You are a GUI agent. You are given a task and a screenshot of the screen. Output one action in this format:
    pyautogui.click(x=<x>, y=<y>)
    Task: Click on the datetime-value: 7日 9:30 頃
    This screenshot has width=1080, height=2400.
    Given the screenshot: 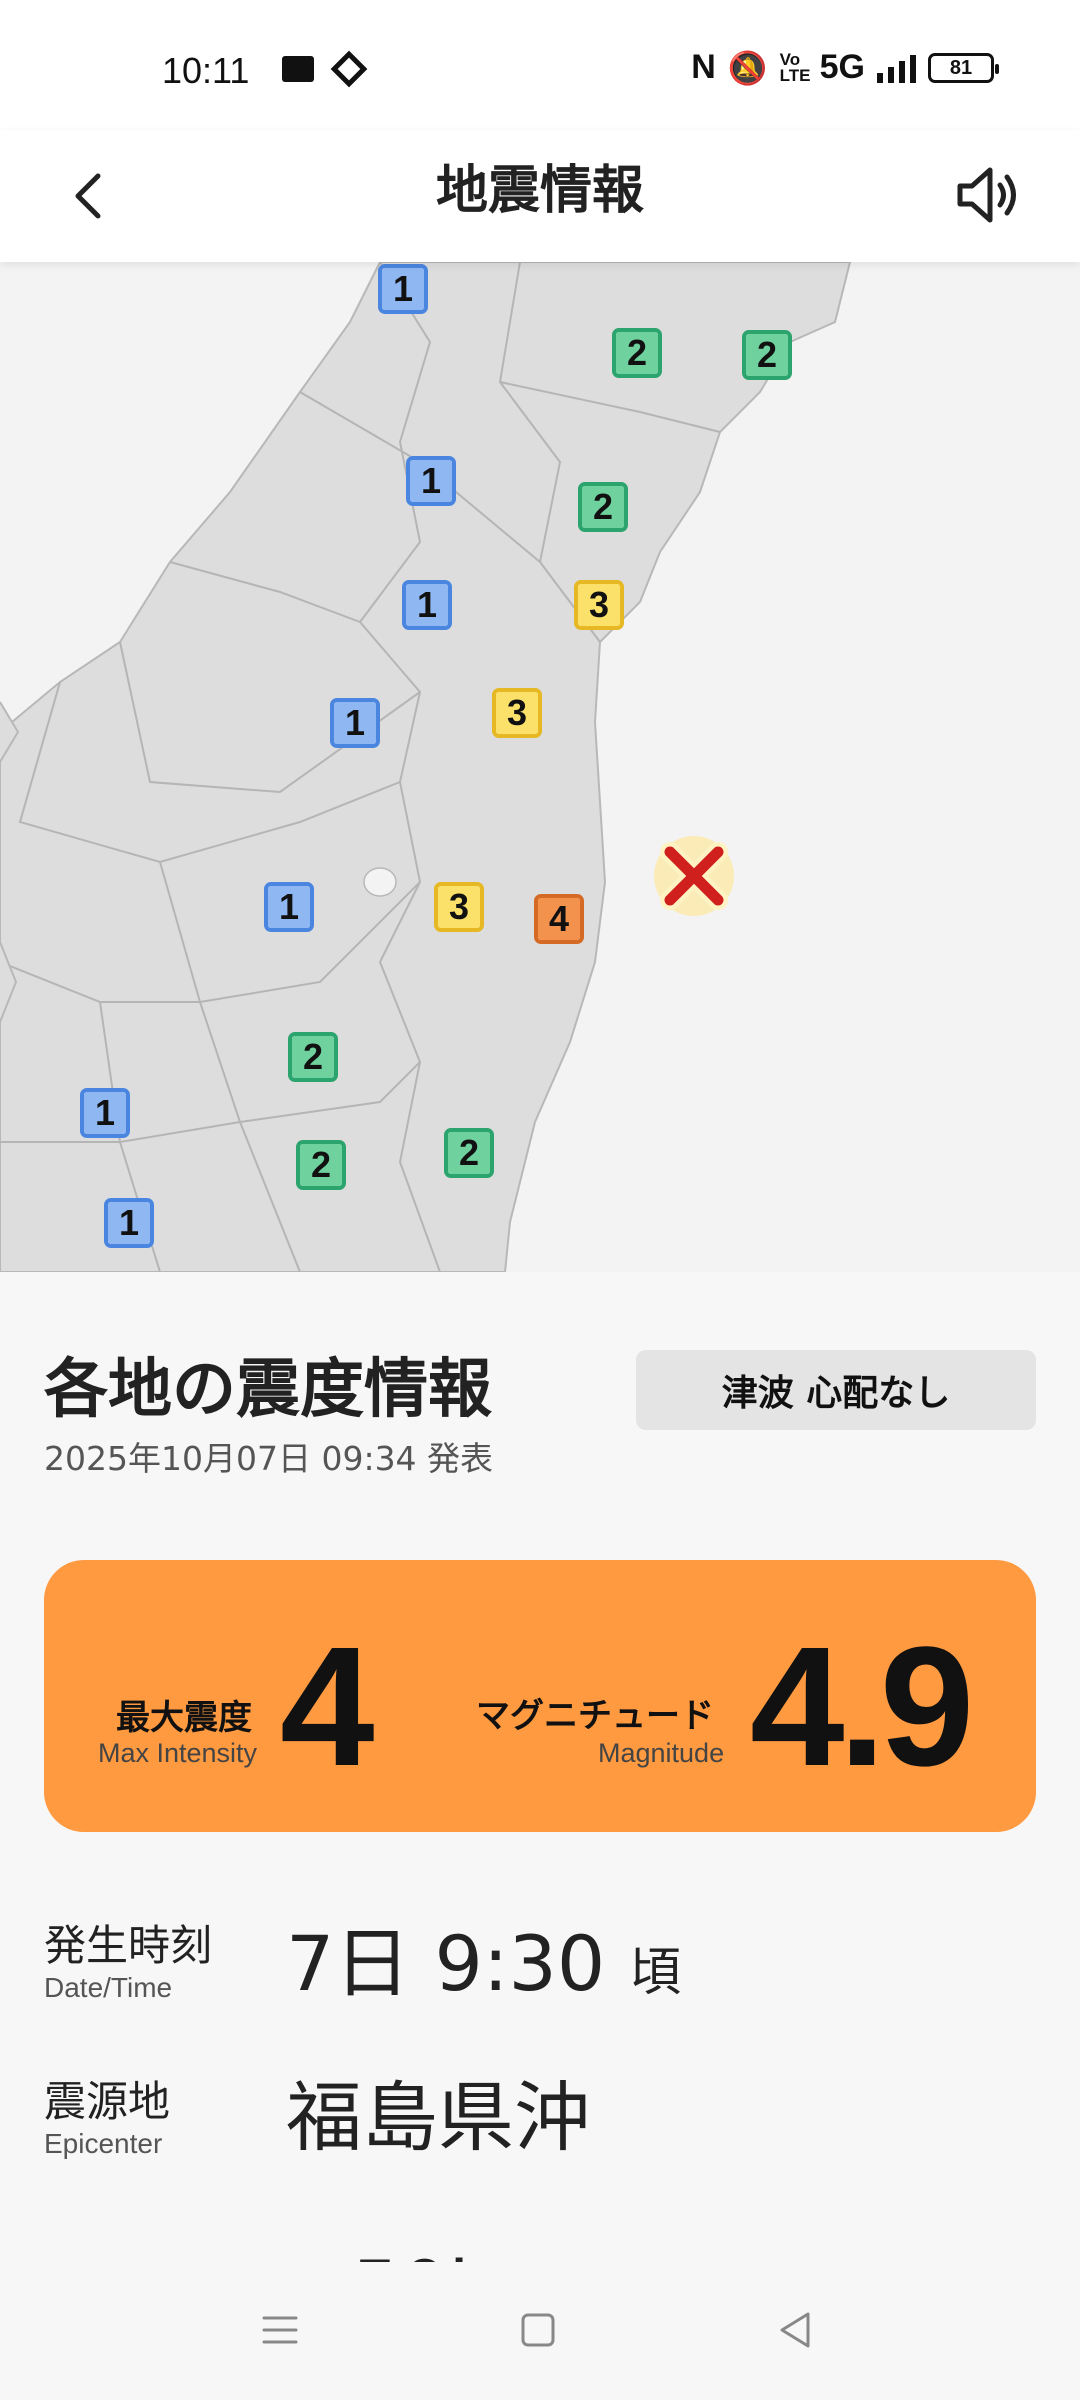 What is the action you would take?
    pyautogui.click(x=483, y=1957)
    